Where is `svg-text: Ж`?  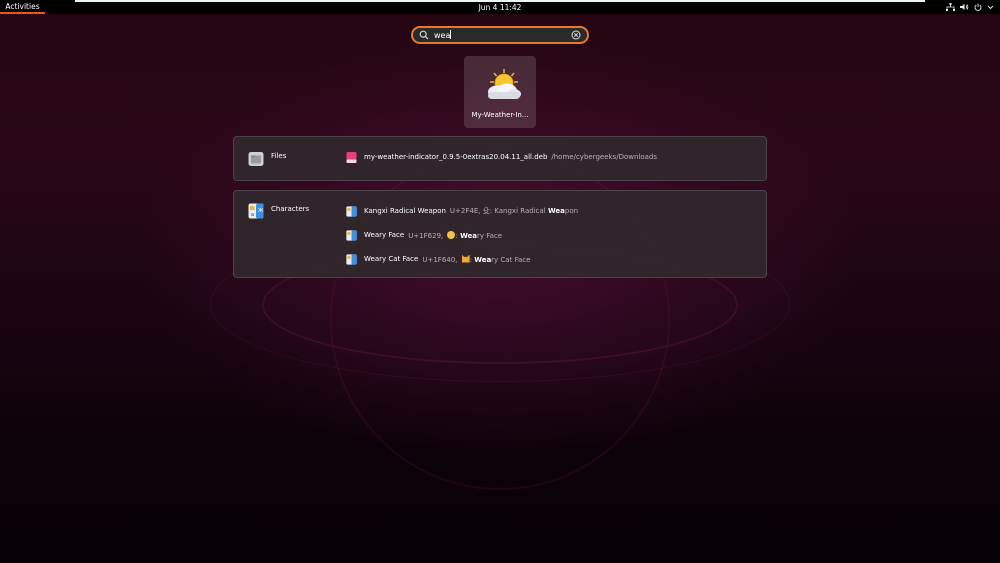 svg-text: Ж is located at coordinates (261, 211).